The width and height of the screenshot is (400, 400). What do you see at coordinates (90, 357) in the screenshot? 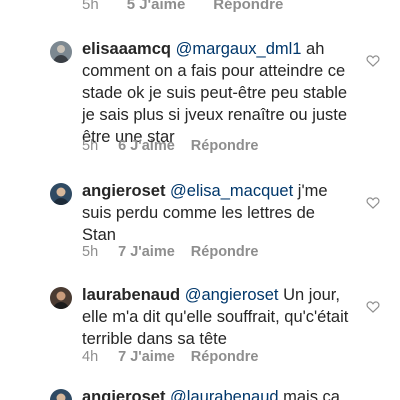
I see `comment-time: 4h` at bounding box center [90, 357].